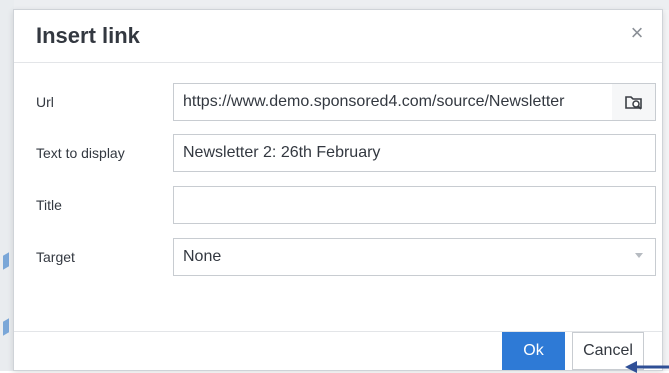 Image resolution: width=669 pixels, height=373 pixels. Describe the element at coordinates (647, 367) in the screenshot. I see `arrow-pointer-icon` at that location.